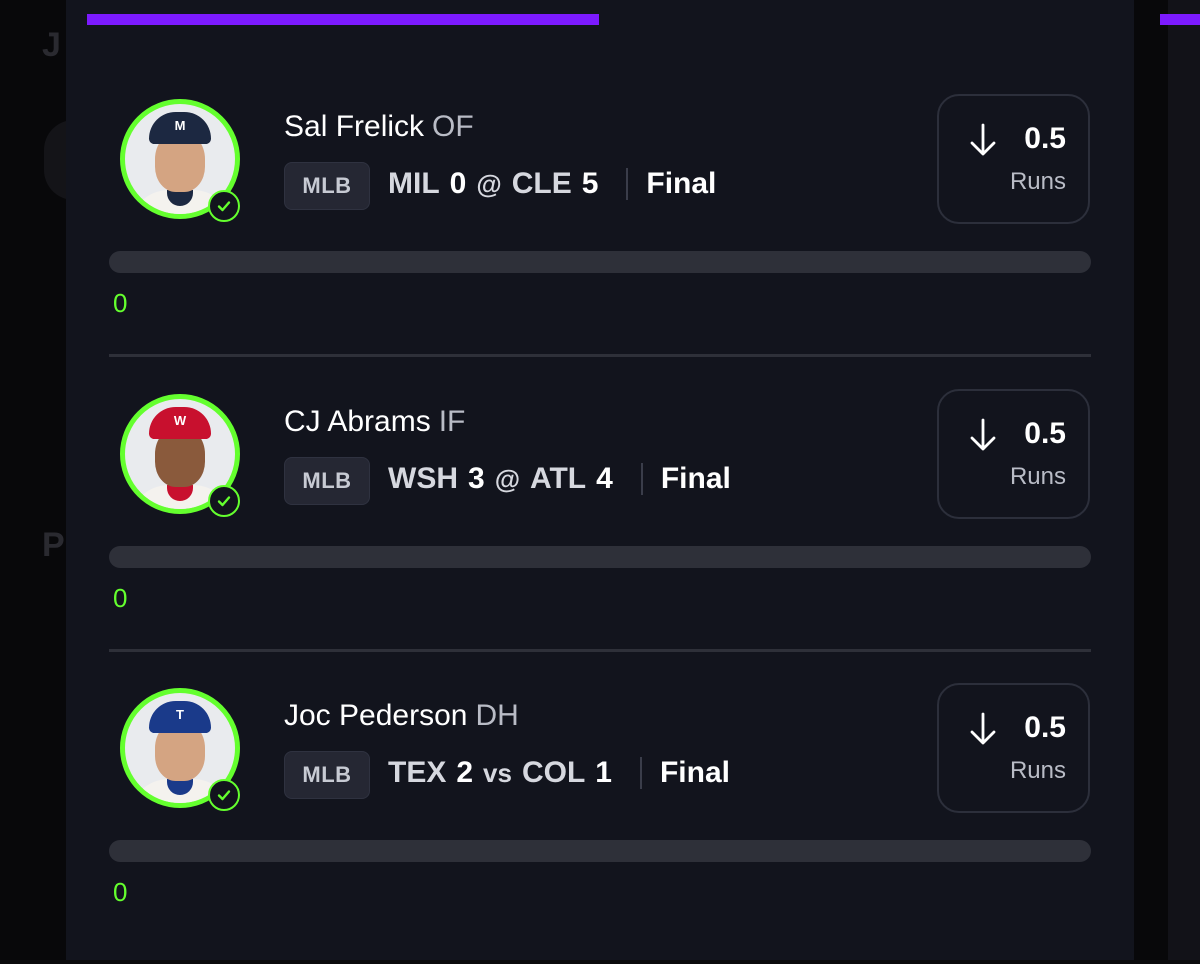  I want to click on team-away: MIL, so click(414, 183).